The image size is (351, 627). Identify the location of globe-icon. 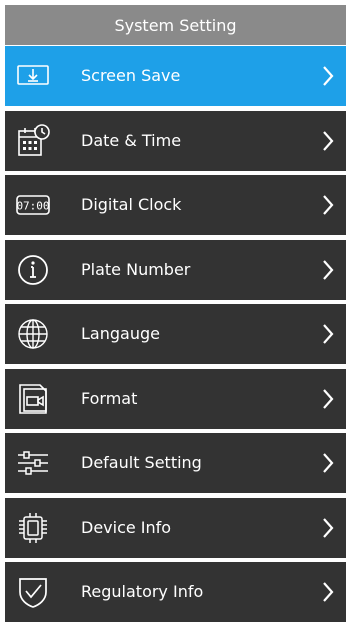
(33, 334).